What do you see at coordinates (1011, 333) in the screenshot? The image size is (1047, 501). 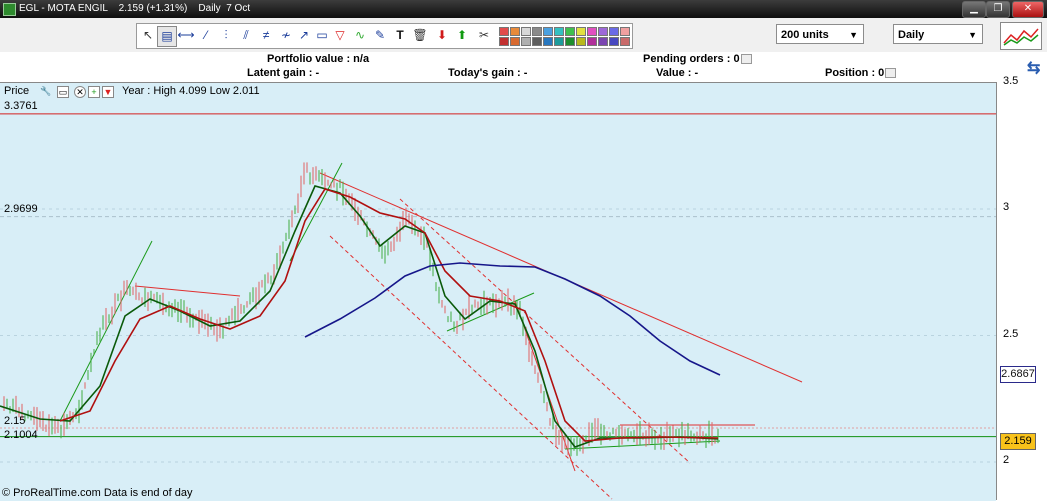 I see `axis-tick: 2.5` at bounding box center [1011, 333].